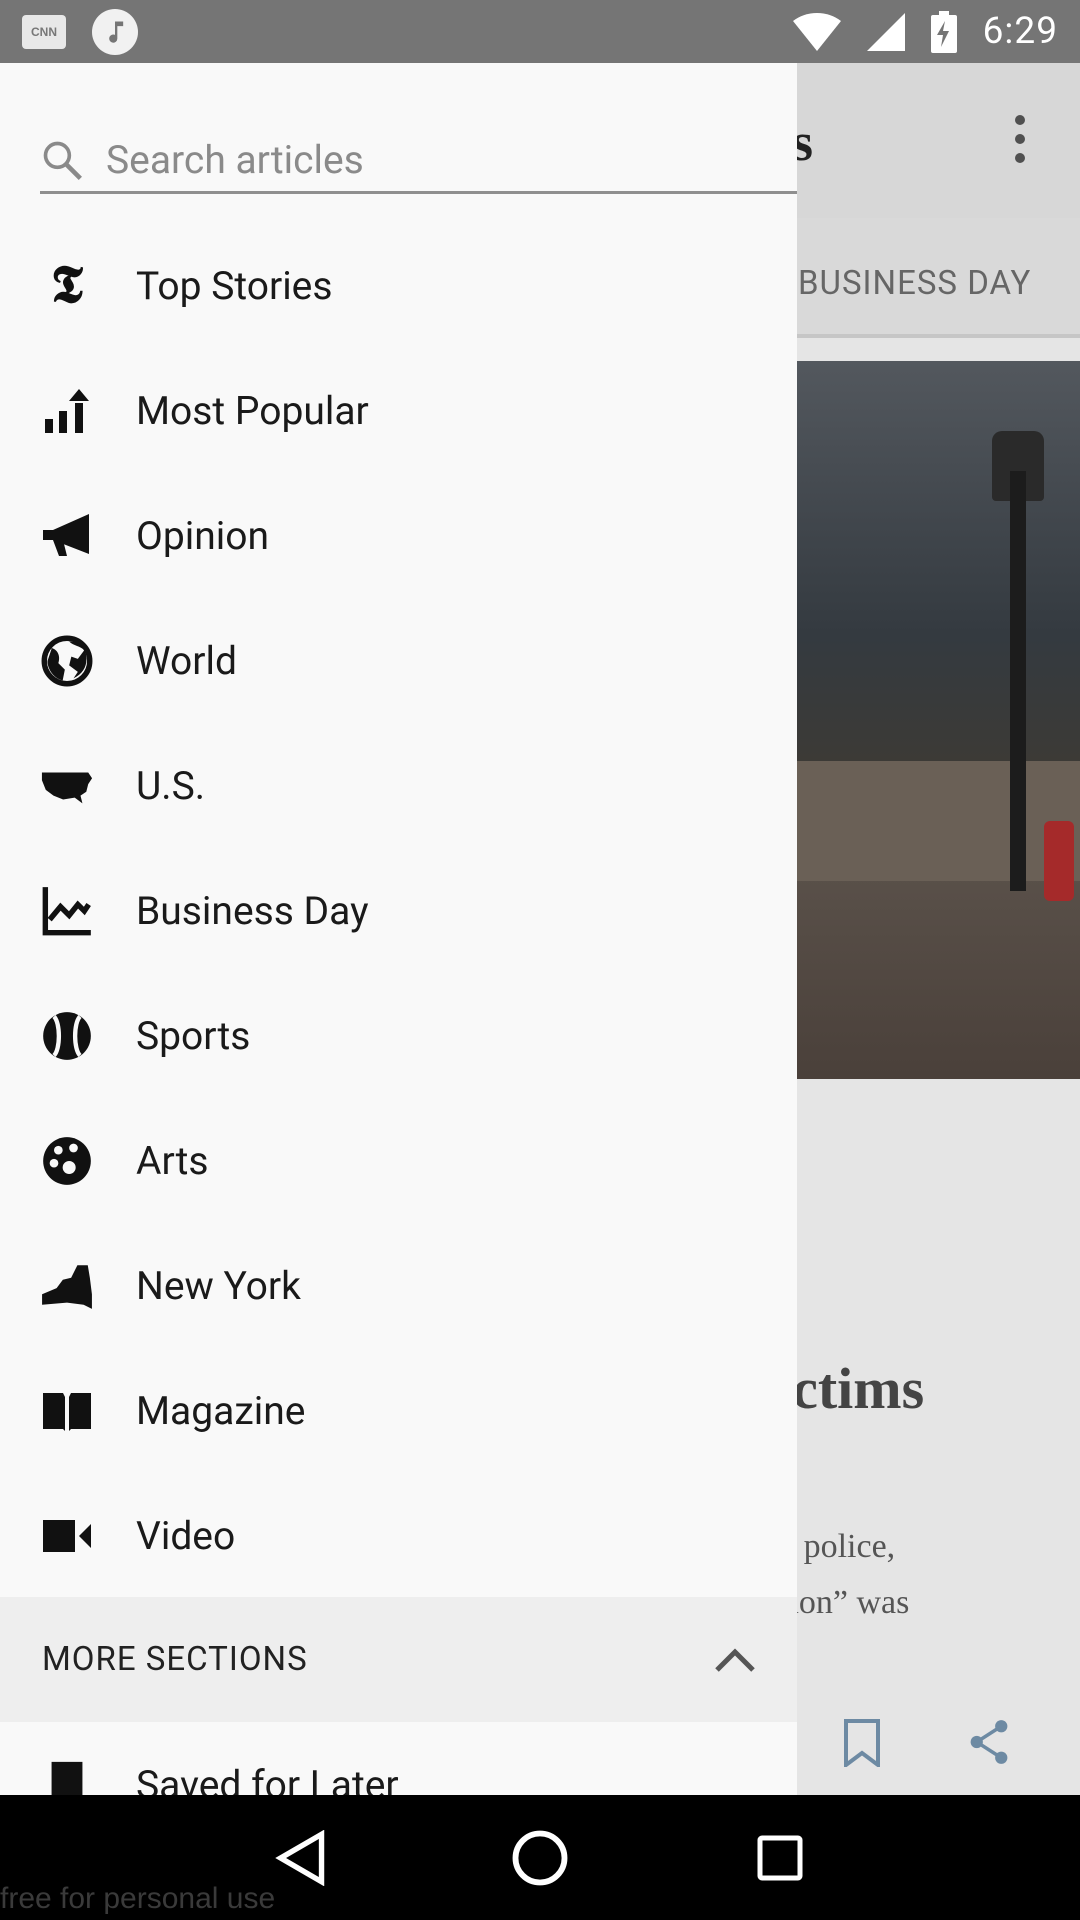 The image size is (1080, 1920). What do you see at coordinates (398, 1035) in the screenshot?
I see `nav-item-sports: Sports` at bounding box center [398, 1035].